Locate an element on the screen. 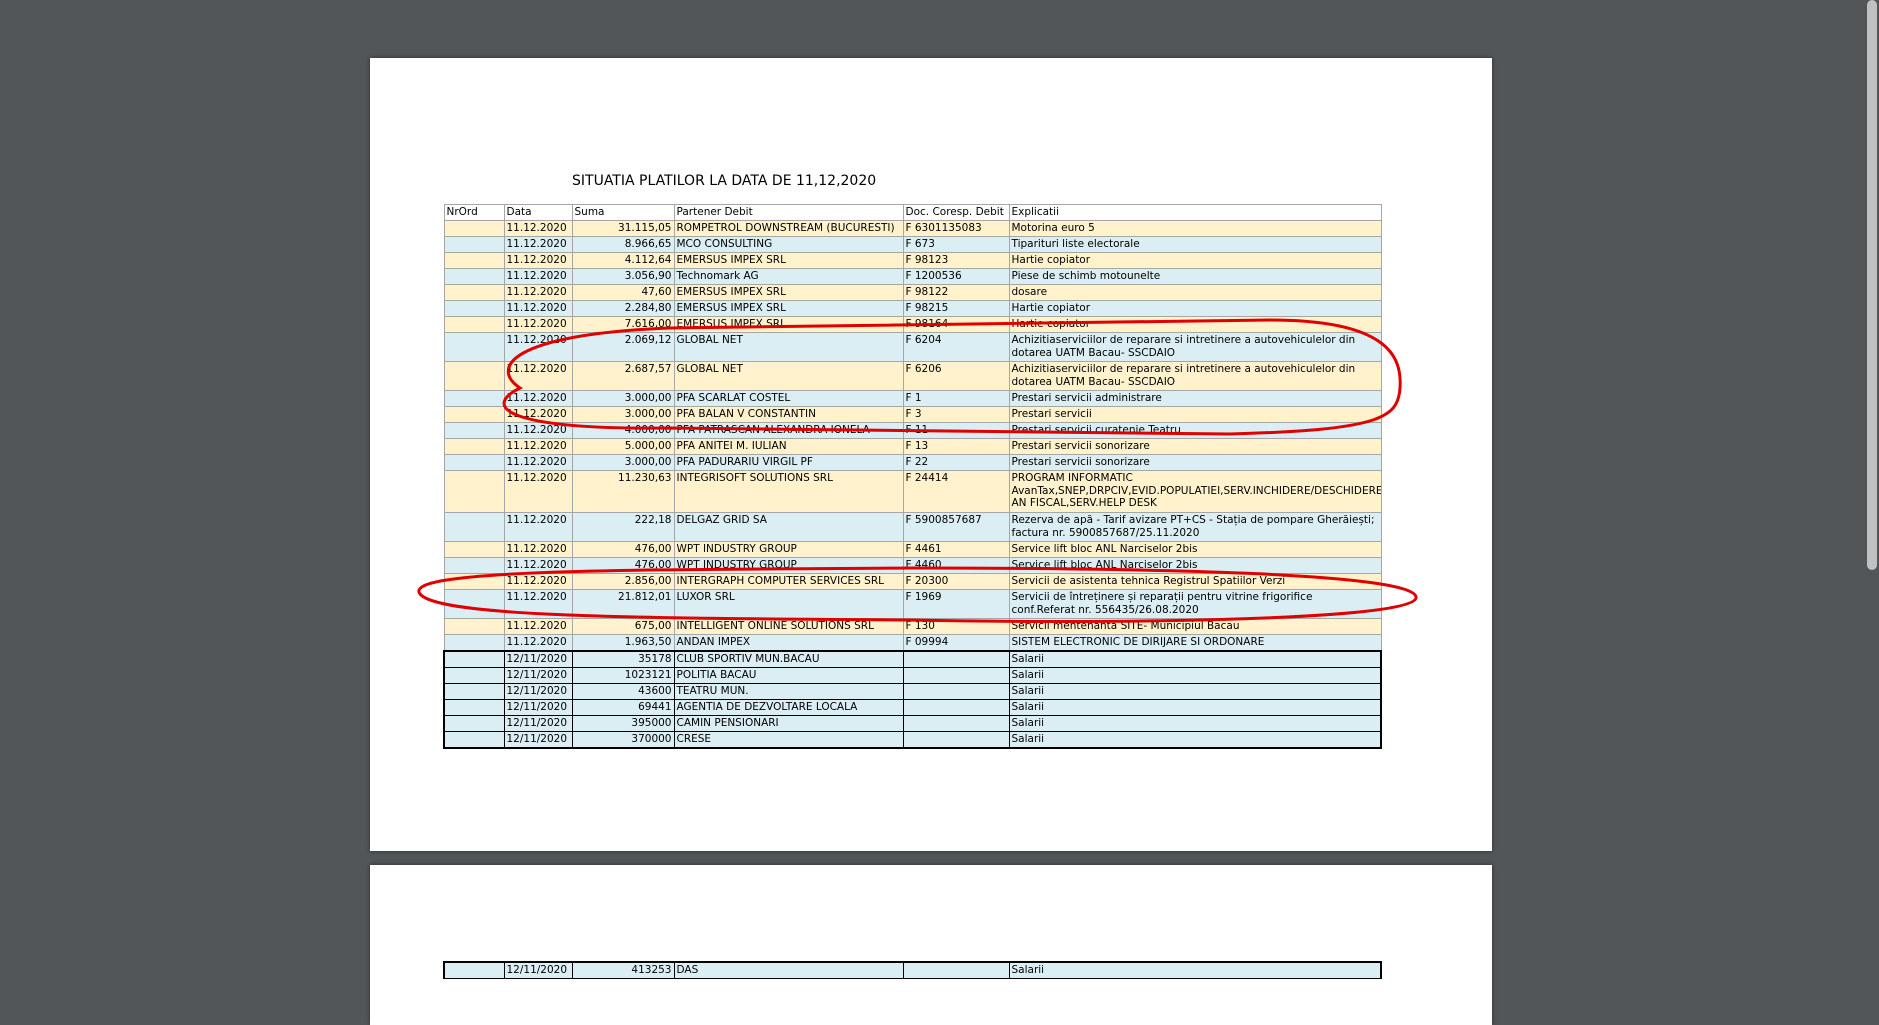 The image size is (1879, 1025). cell-suma: 7.616,00 is located at coordinates (623, 324).